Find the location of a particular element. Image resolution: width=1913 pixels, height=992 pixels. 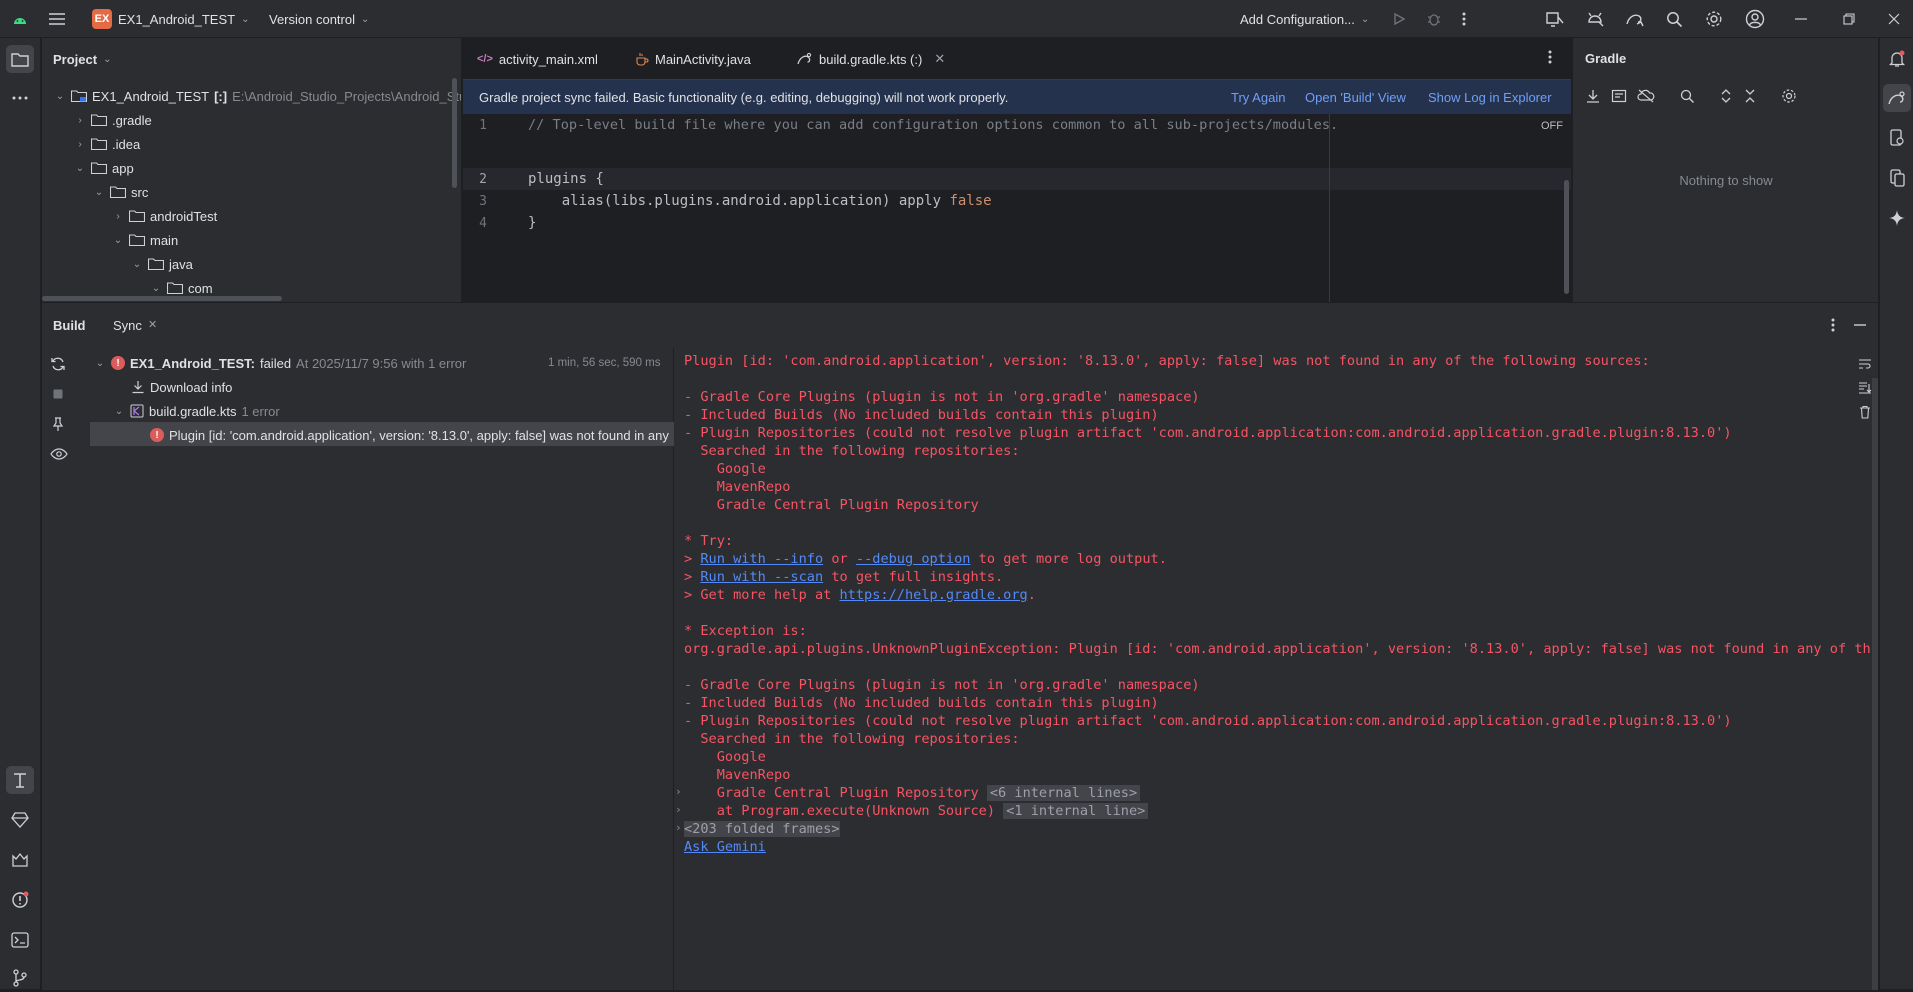

logcat-icon is located at coordinates (20, 860).